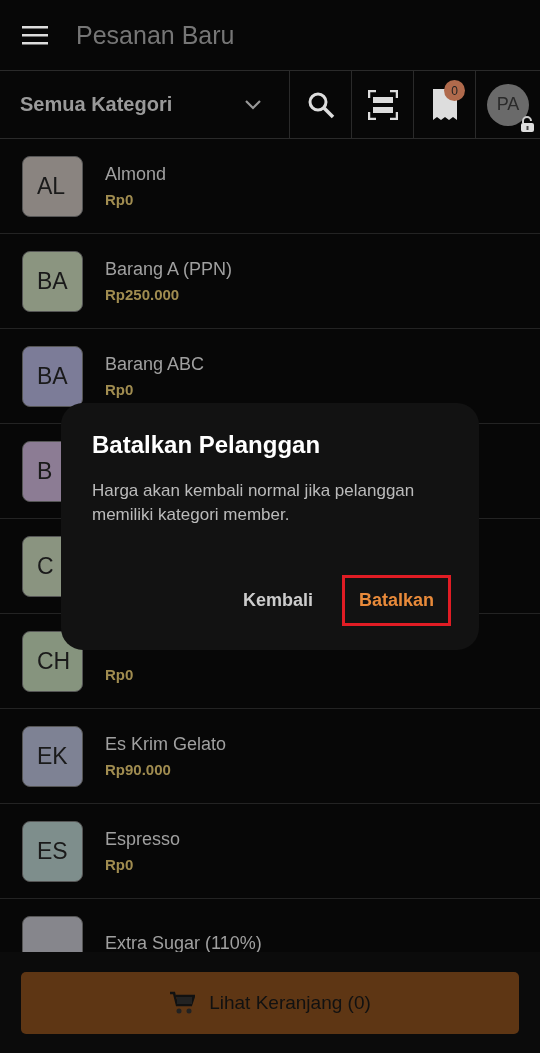 This screenshot has height=1053, width=540. What do you see at coordinates (183, 942) in the screenshot?
I see `product-name: Extra Sugar (110%)` at bounding box center [183, 942].